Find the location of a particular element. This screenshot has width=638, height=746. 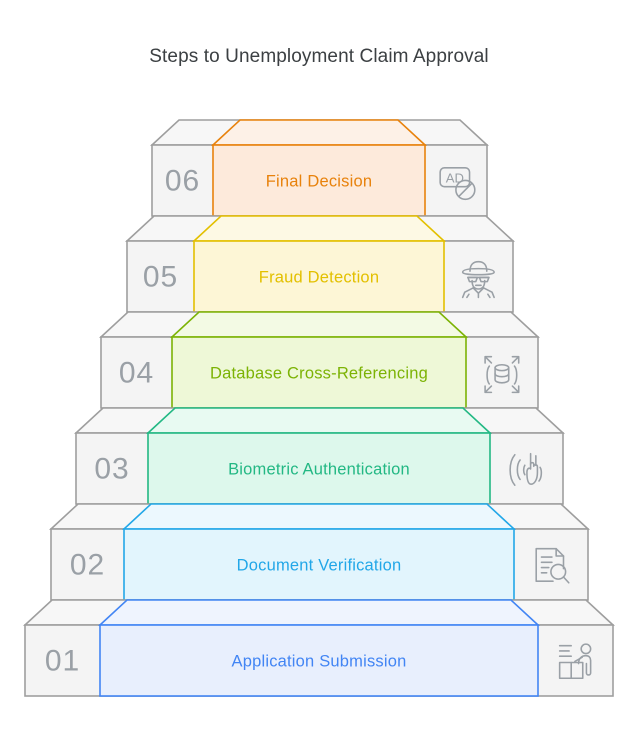

pyramid-step-03: 03 Biometric Authentication is located at coordinates (319, 456).